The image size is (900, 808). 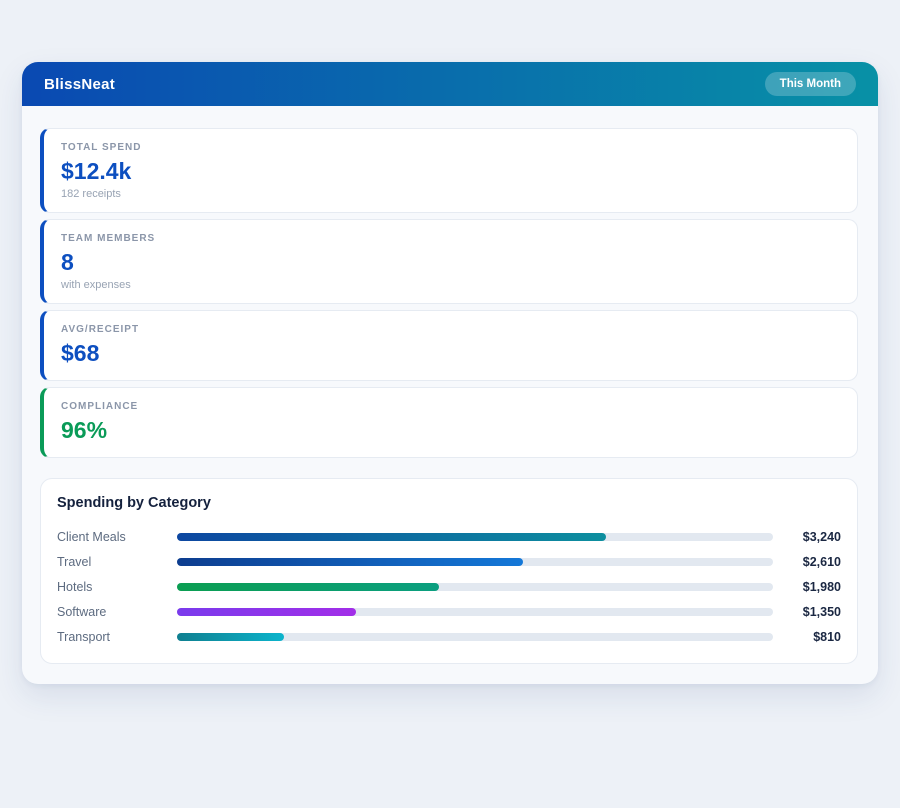 What do you see at coordinates (75, 586) in the screenshot?
I see `category-label: Hotels` at bounding box center [75, 586].